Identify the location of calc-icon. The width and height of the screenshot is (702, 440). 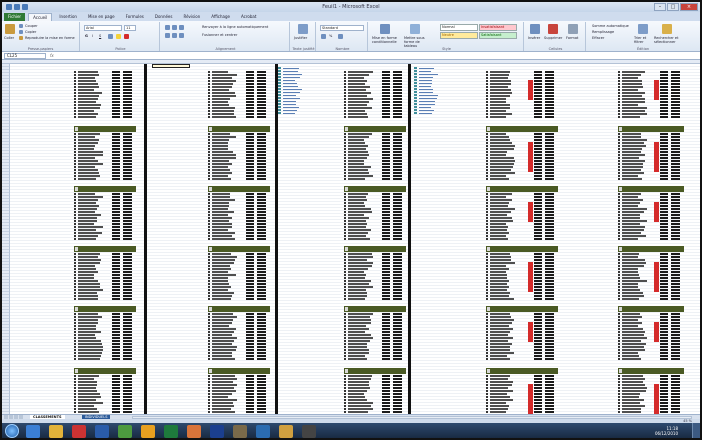
(125, 431).